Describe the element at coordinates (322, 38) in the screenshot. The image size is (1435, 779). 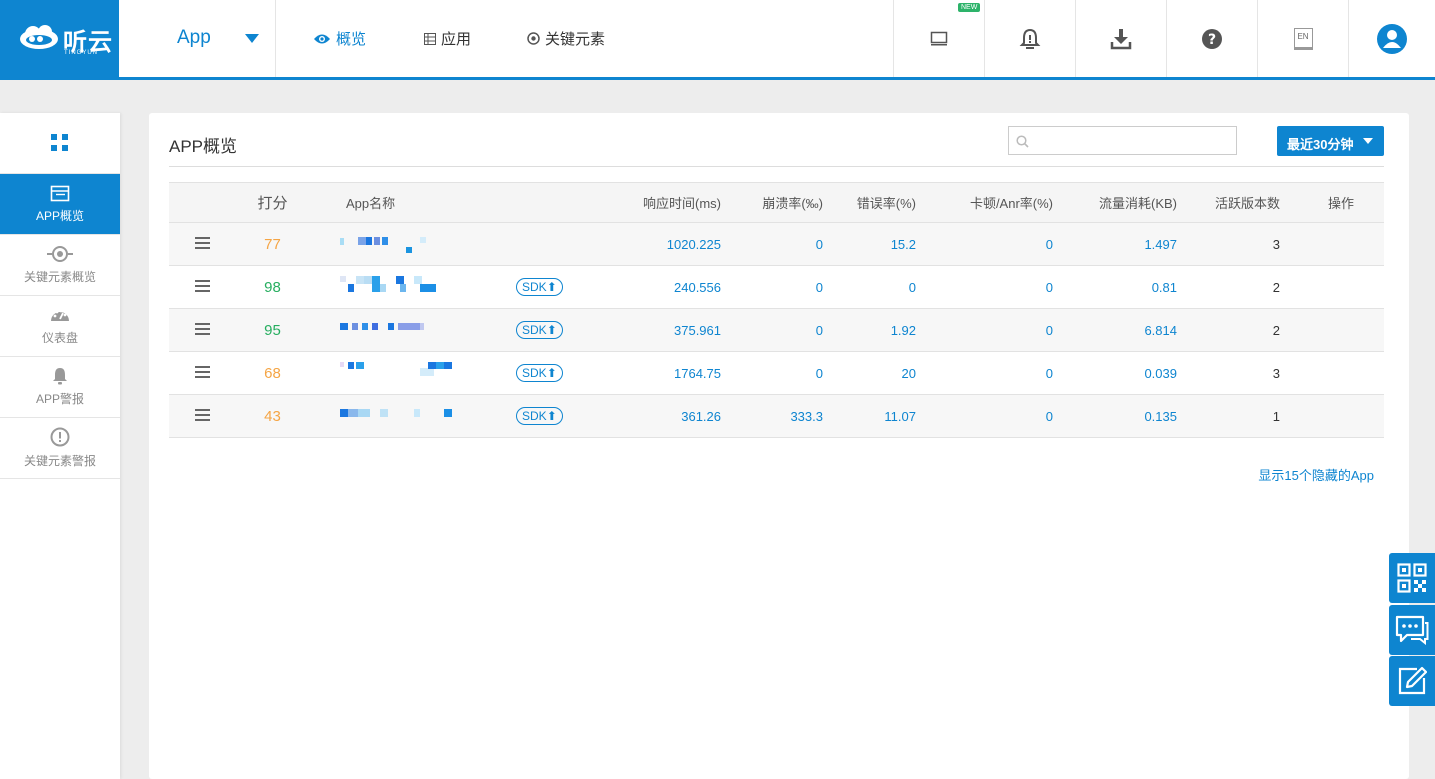
I see `eye-icon` at that location.